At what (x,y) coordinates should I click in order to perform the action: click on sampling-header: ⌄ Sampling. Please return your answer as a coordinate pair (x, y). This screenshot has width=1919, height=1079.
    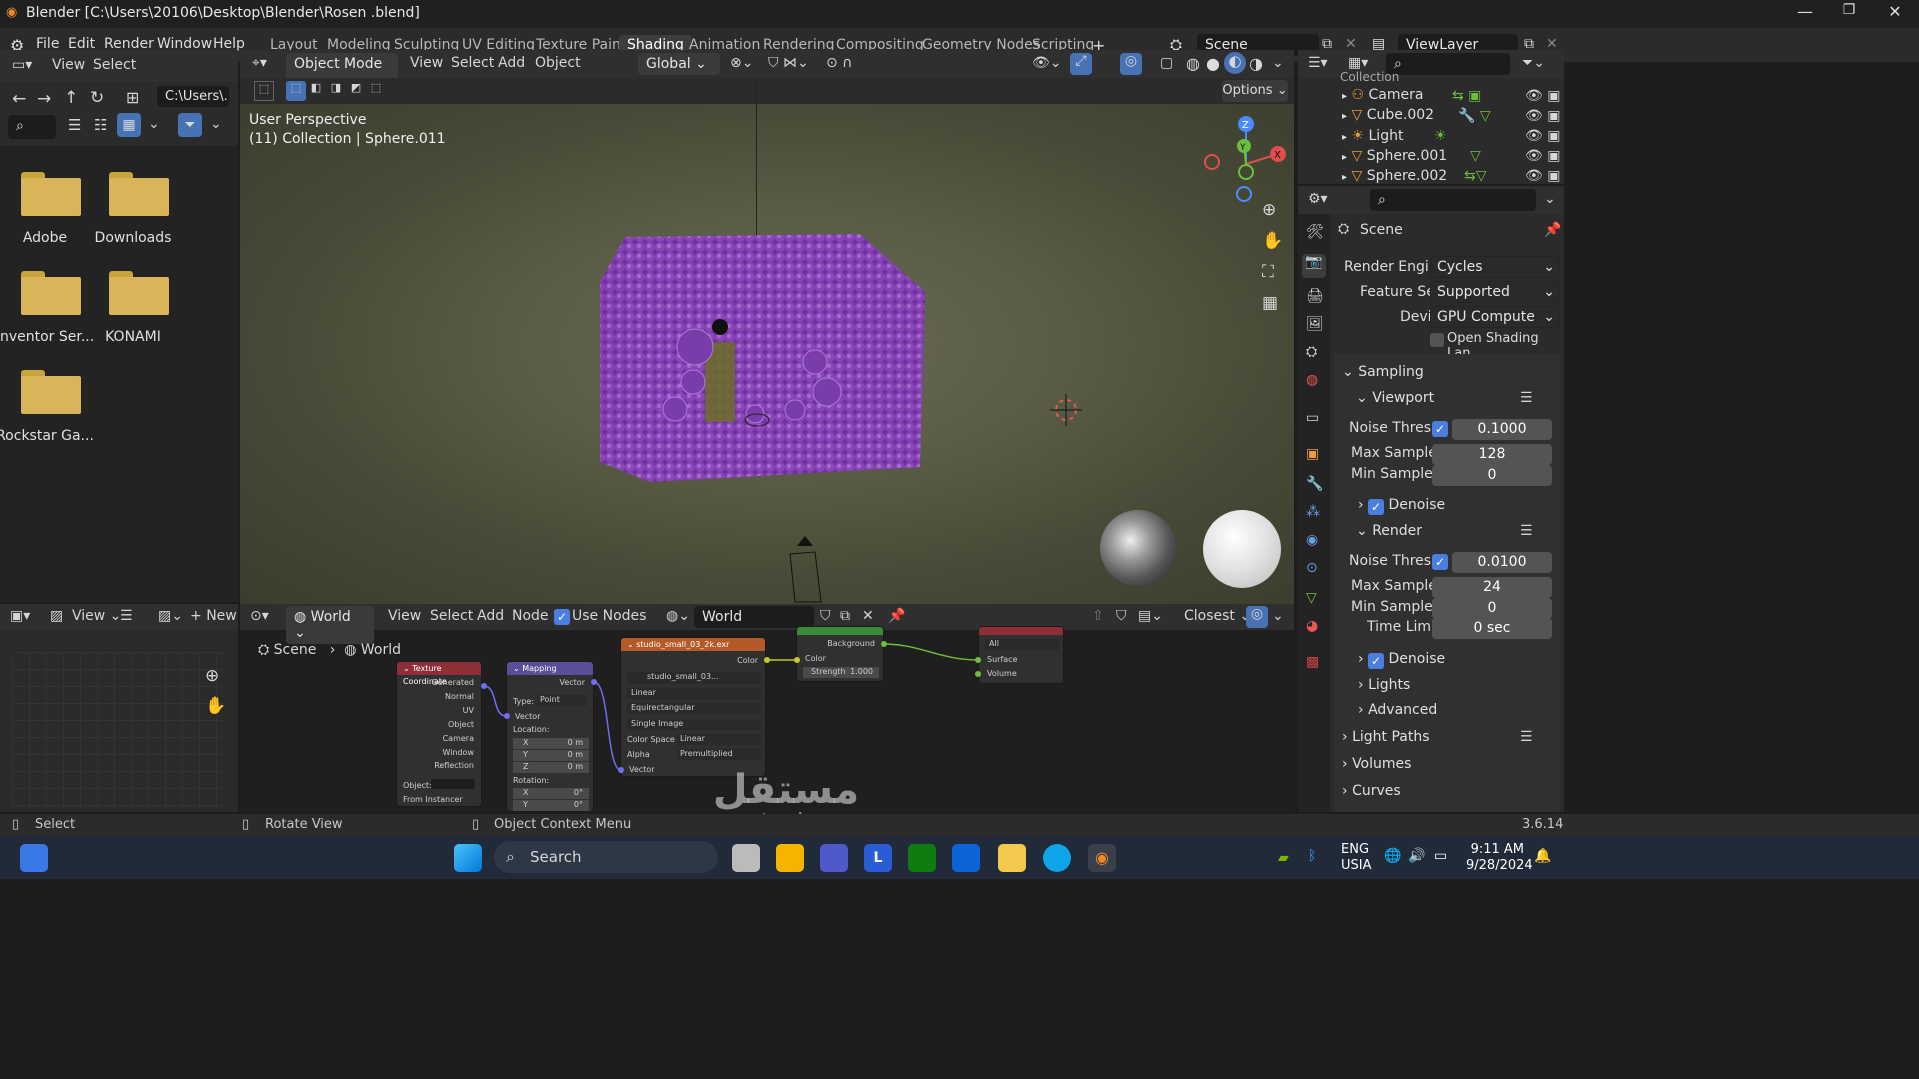
    Looking at the image, I should click on (1383, 372).